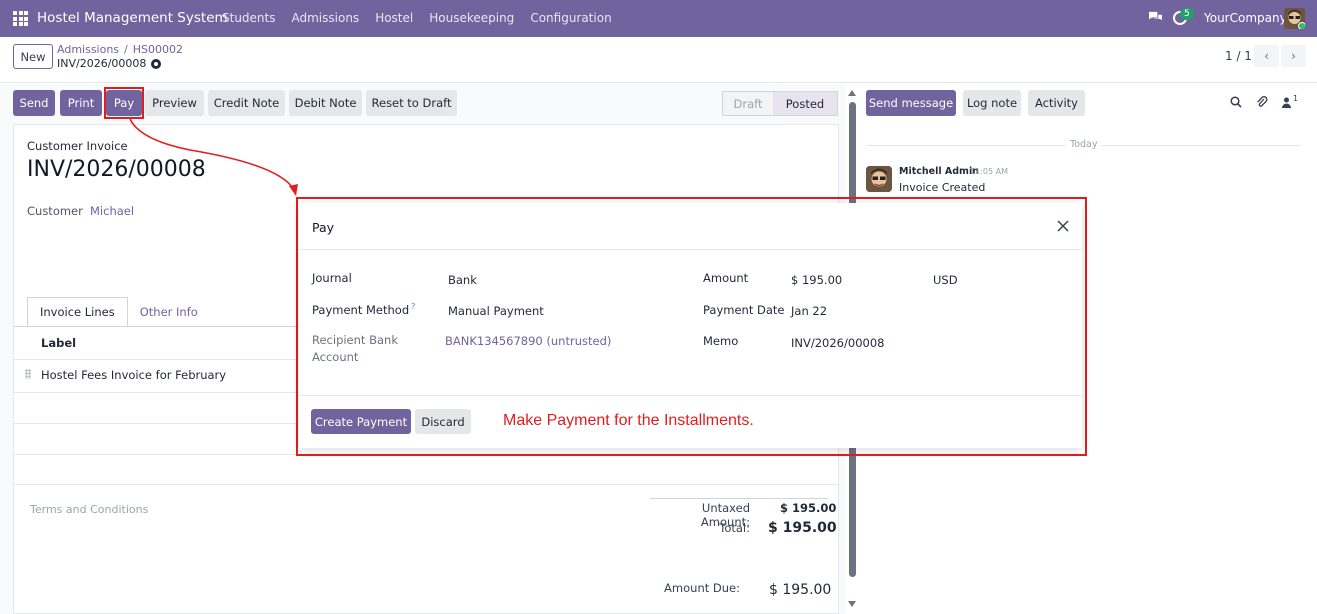 The height and width of the screenshot is (614, 1317). Describe the element at coordinates (443, 421) in the screenshot. I see `discard-button: Discard` at that location.